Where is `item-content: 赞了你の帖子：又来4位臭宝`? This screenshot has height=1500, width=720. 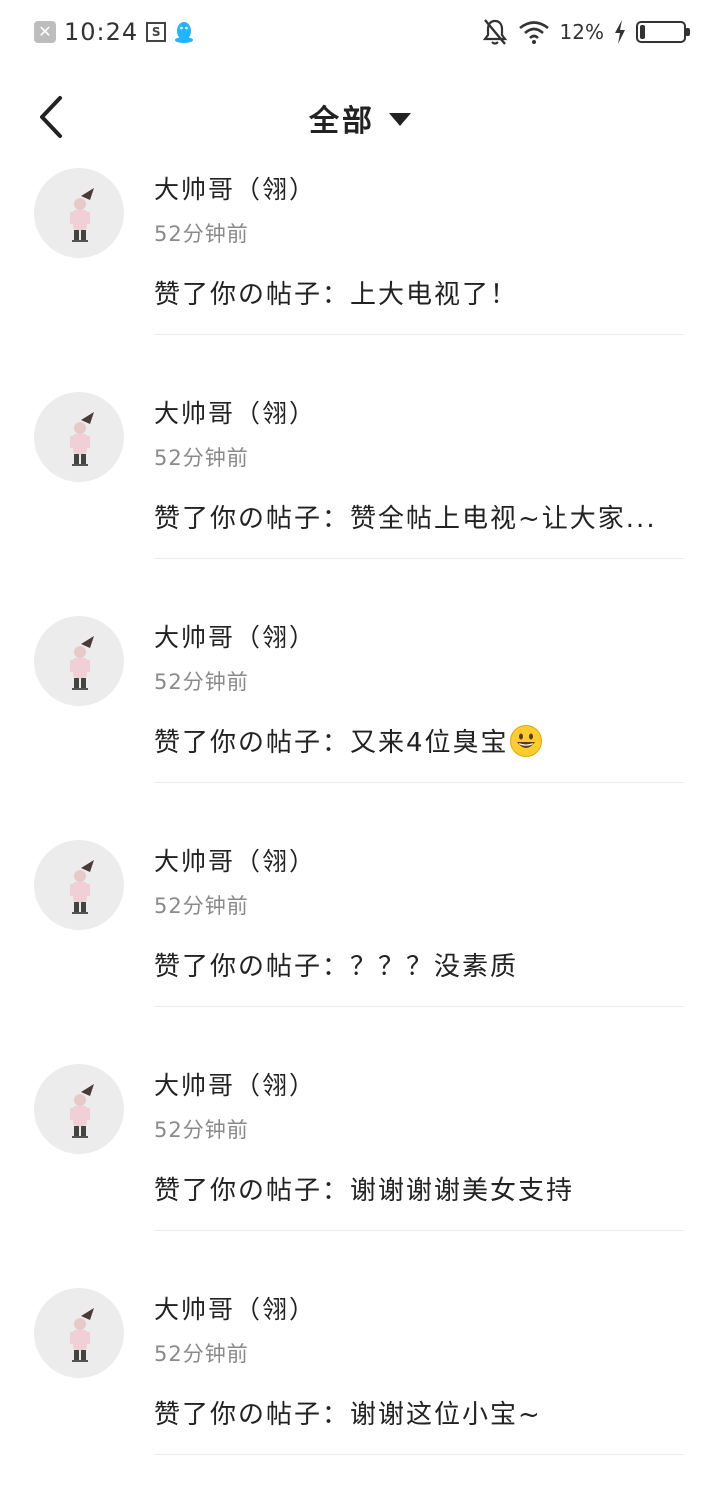
item-content: 赞了你の帖子：又来4位臭宝 is located at coordinates (419, 740).